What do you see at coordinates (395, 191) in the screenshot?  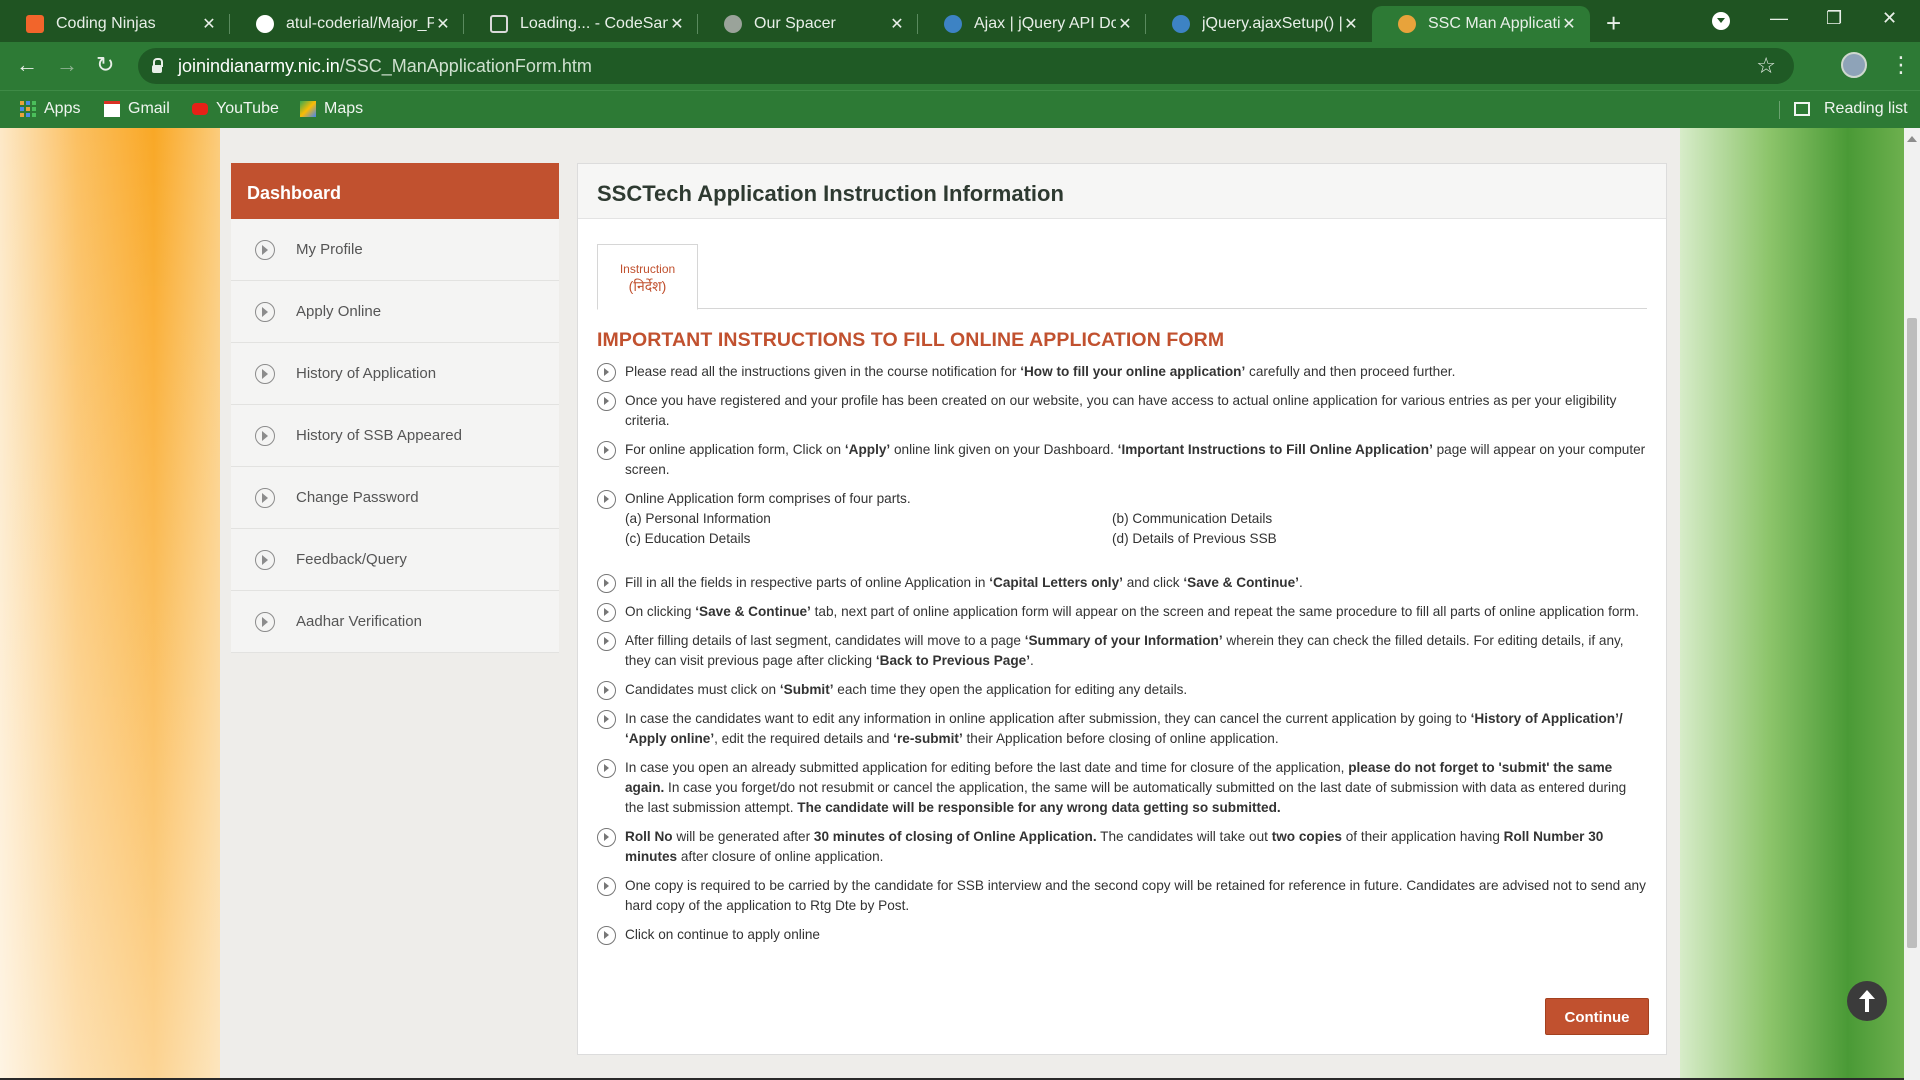 I see `sidebar-title: Dashboard` at bounding box center [395, 191].